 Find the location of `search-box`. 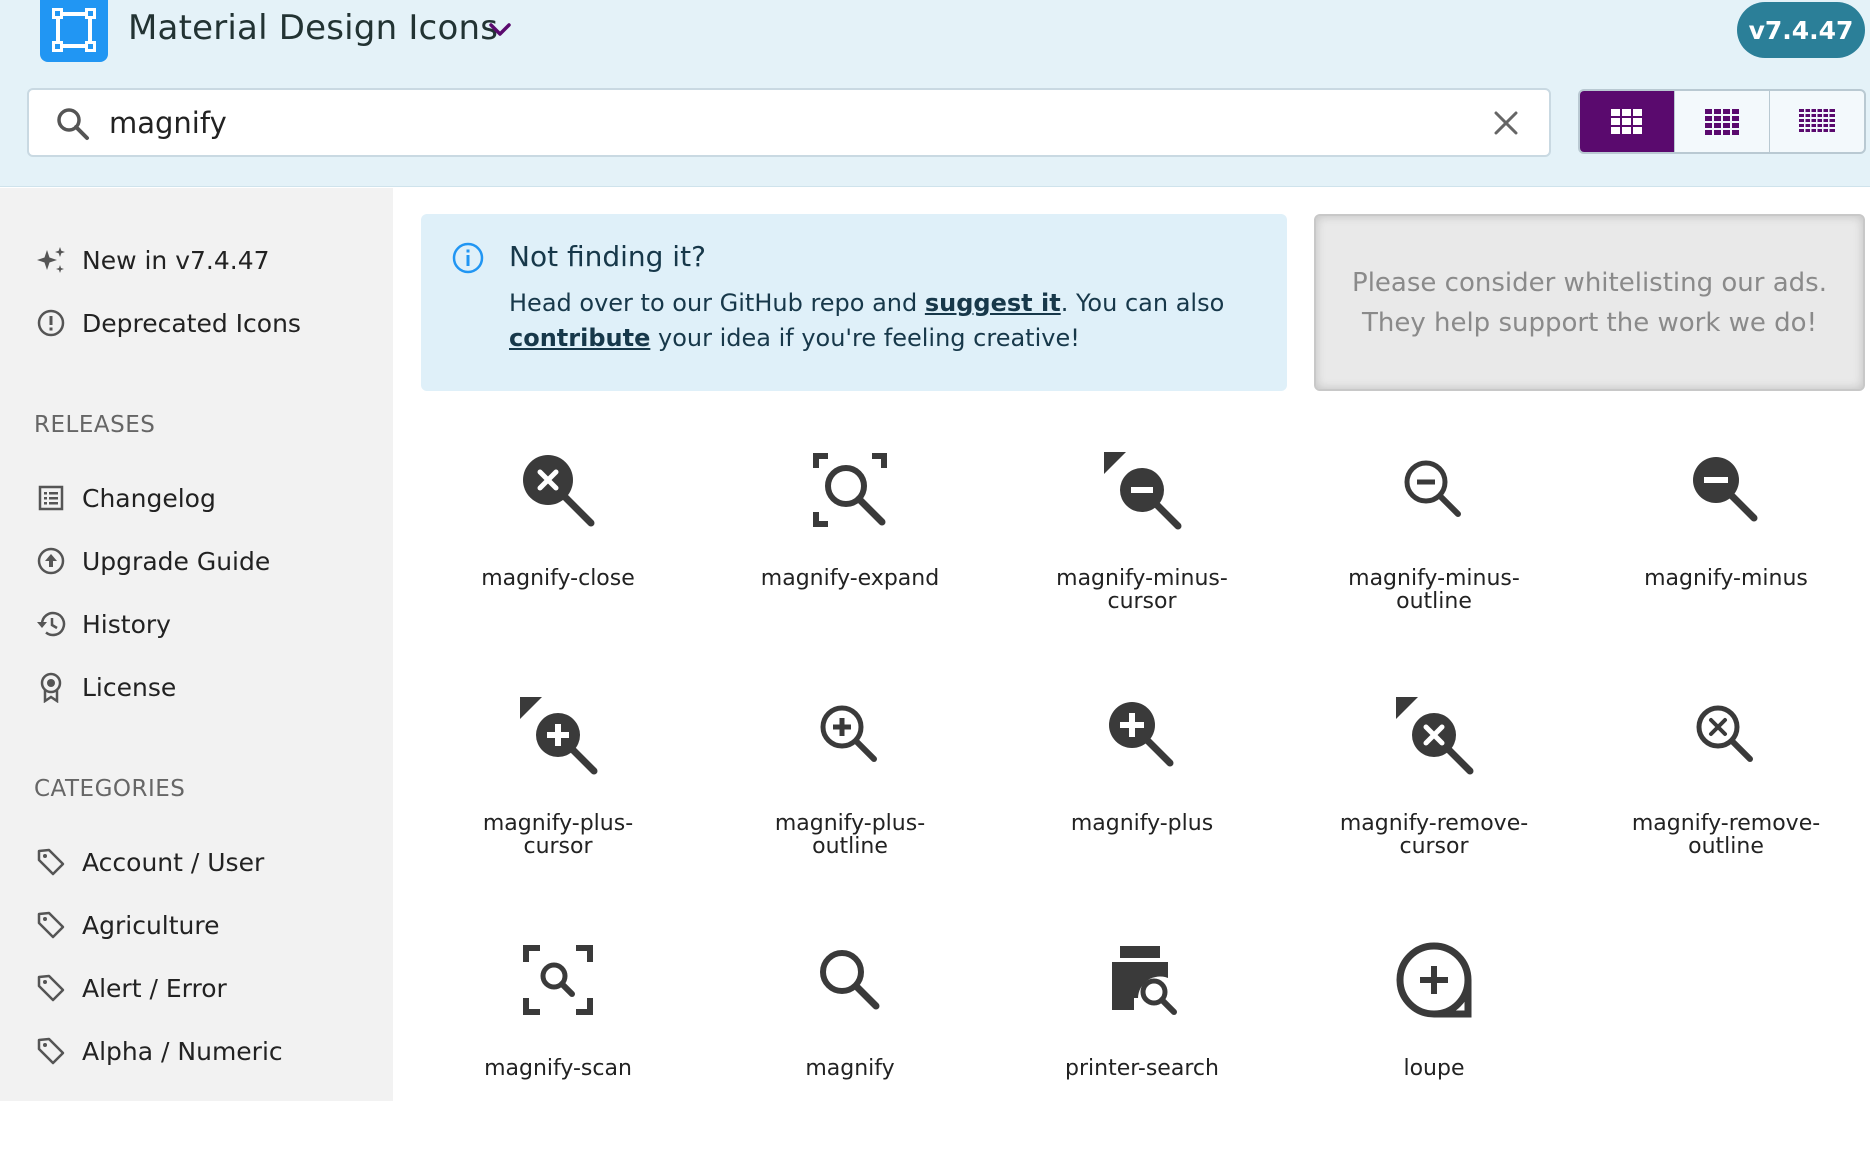

search-box is located at coordinates (789, 122).